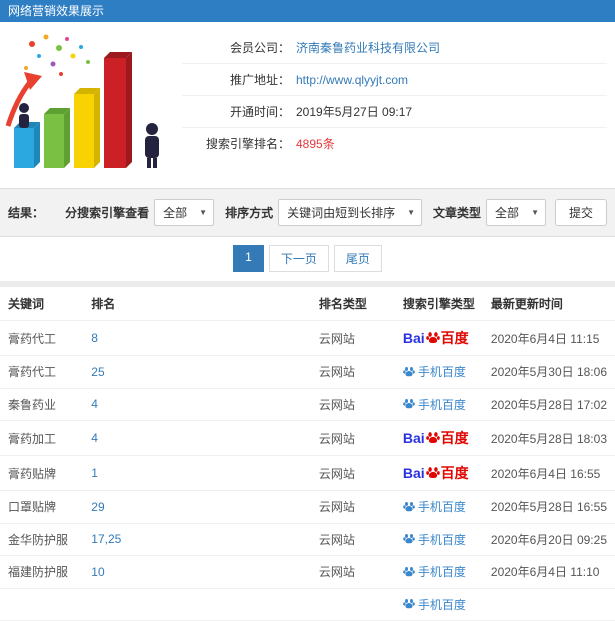  I want to click on table-header-row: 关键词 排名 排名类型 搜索引擎类型 最新更新时间, so click(307, 304).